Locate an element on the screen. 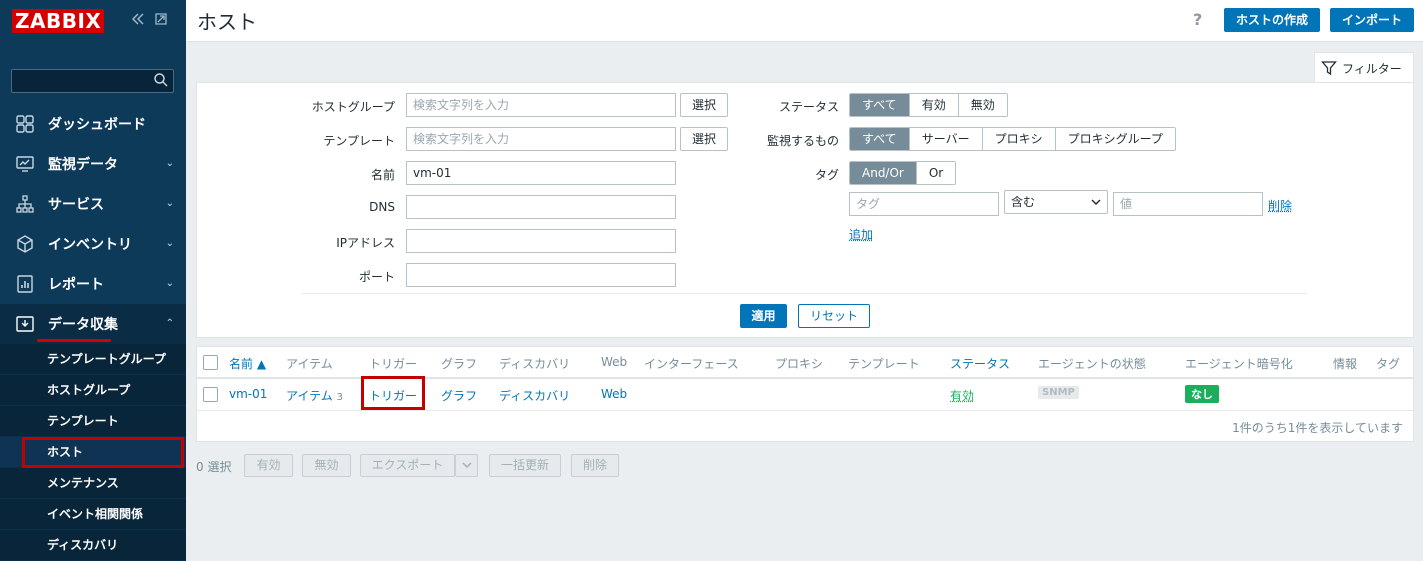 The image size is (1423, 561). data-collection-icon is located at coordinates (25, 324).